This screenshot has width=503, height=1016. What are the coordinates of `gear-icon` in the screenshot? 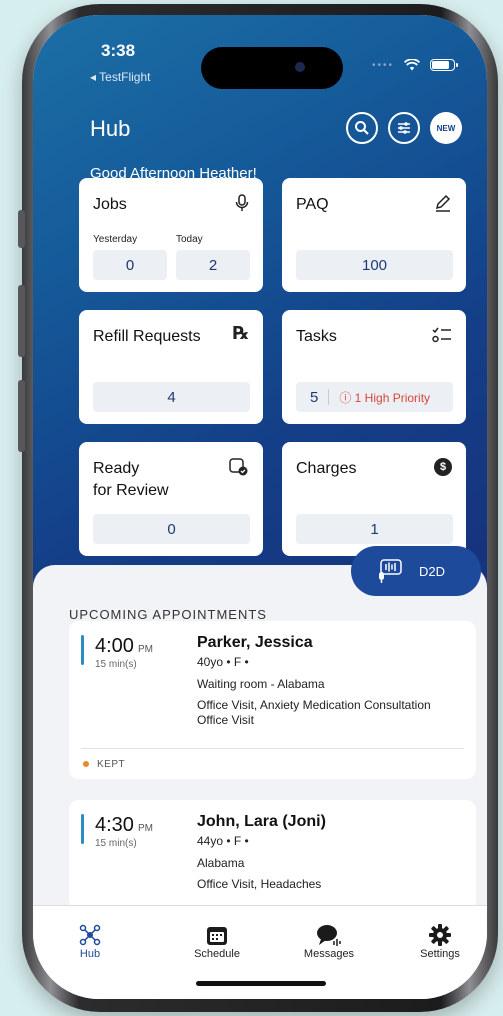 It's located at (440, 934).